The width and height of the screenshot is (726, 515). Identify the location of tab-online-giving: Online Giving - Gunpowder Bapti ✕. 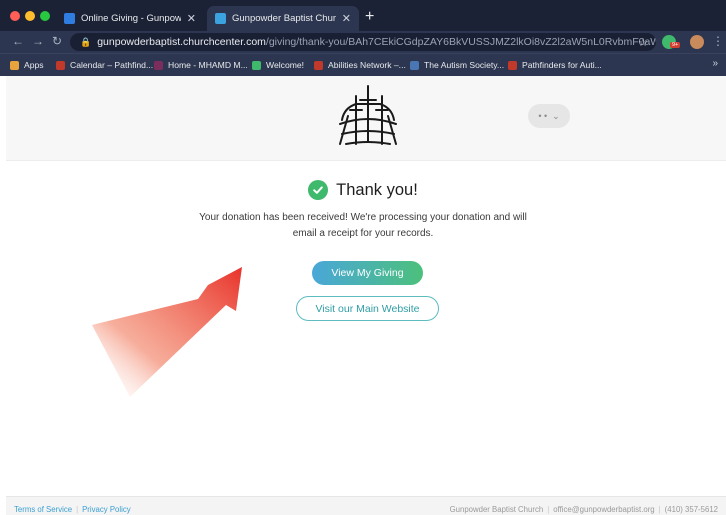
(130, 18).